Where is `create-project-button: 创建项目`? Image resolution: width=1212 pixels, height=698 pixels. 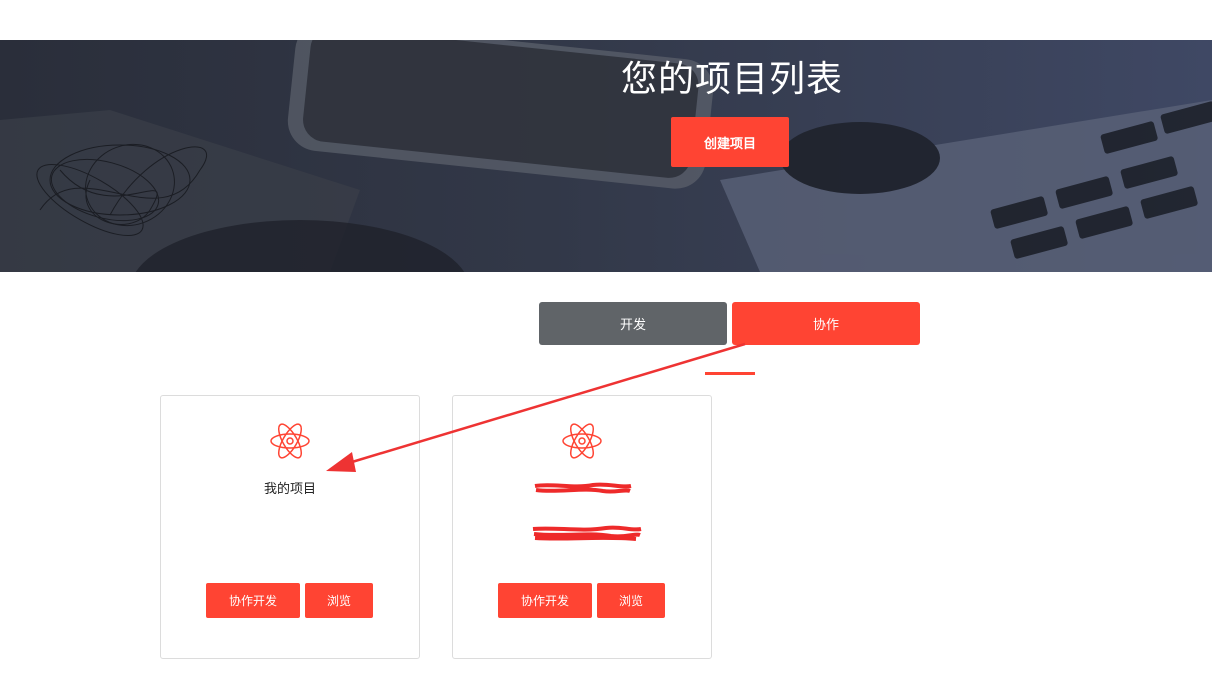 create-project-button: 创建项目 is located at coordinates (730, 142).